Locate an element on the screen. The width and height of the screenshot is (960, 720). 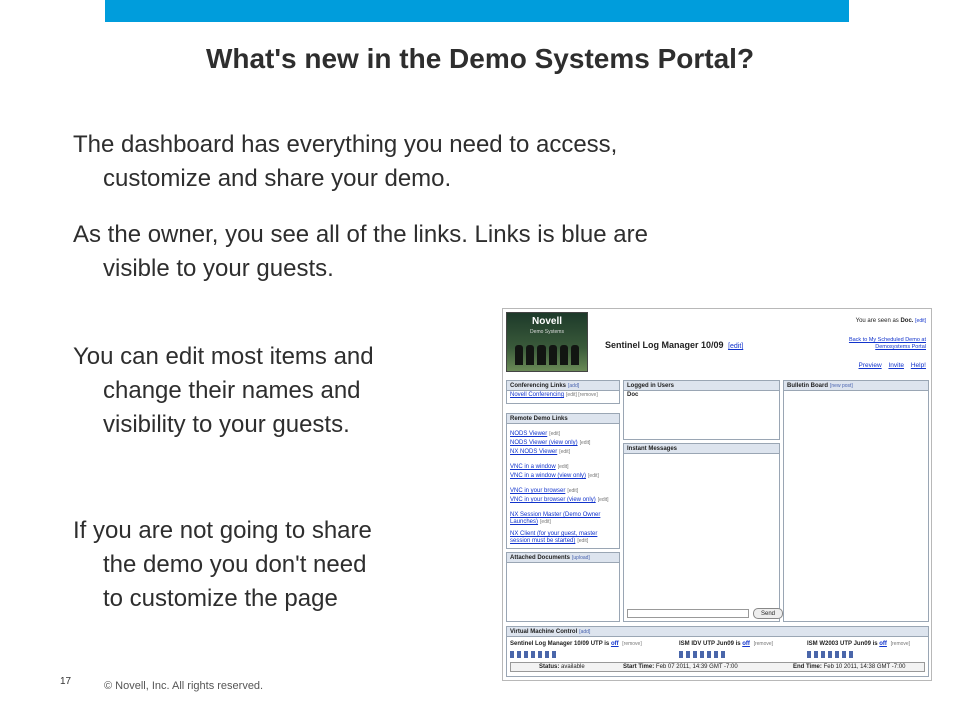
list-item: VNC in a window [edit] is located at coordinates (563, 467).